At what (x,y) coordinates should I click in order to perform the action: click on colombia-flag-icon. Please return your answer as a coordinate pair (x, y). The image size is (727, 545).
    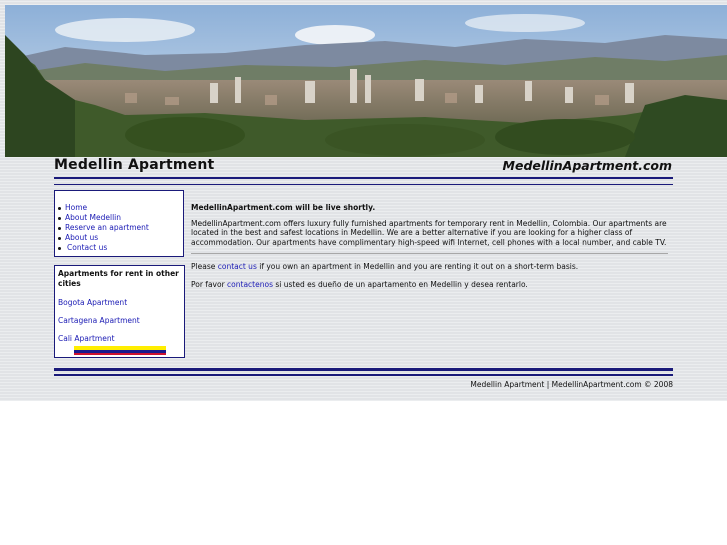
    Looking at the image, I should click on (120, 350).